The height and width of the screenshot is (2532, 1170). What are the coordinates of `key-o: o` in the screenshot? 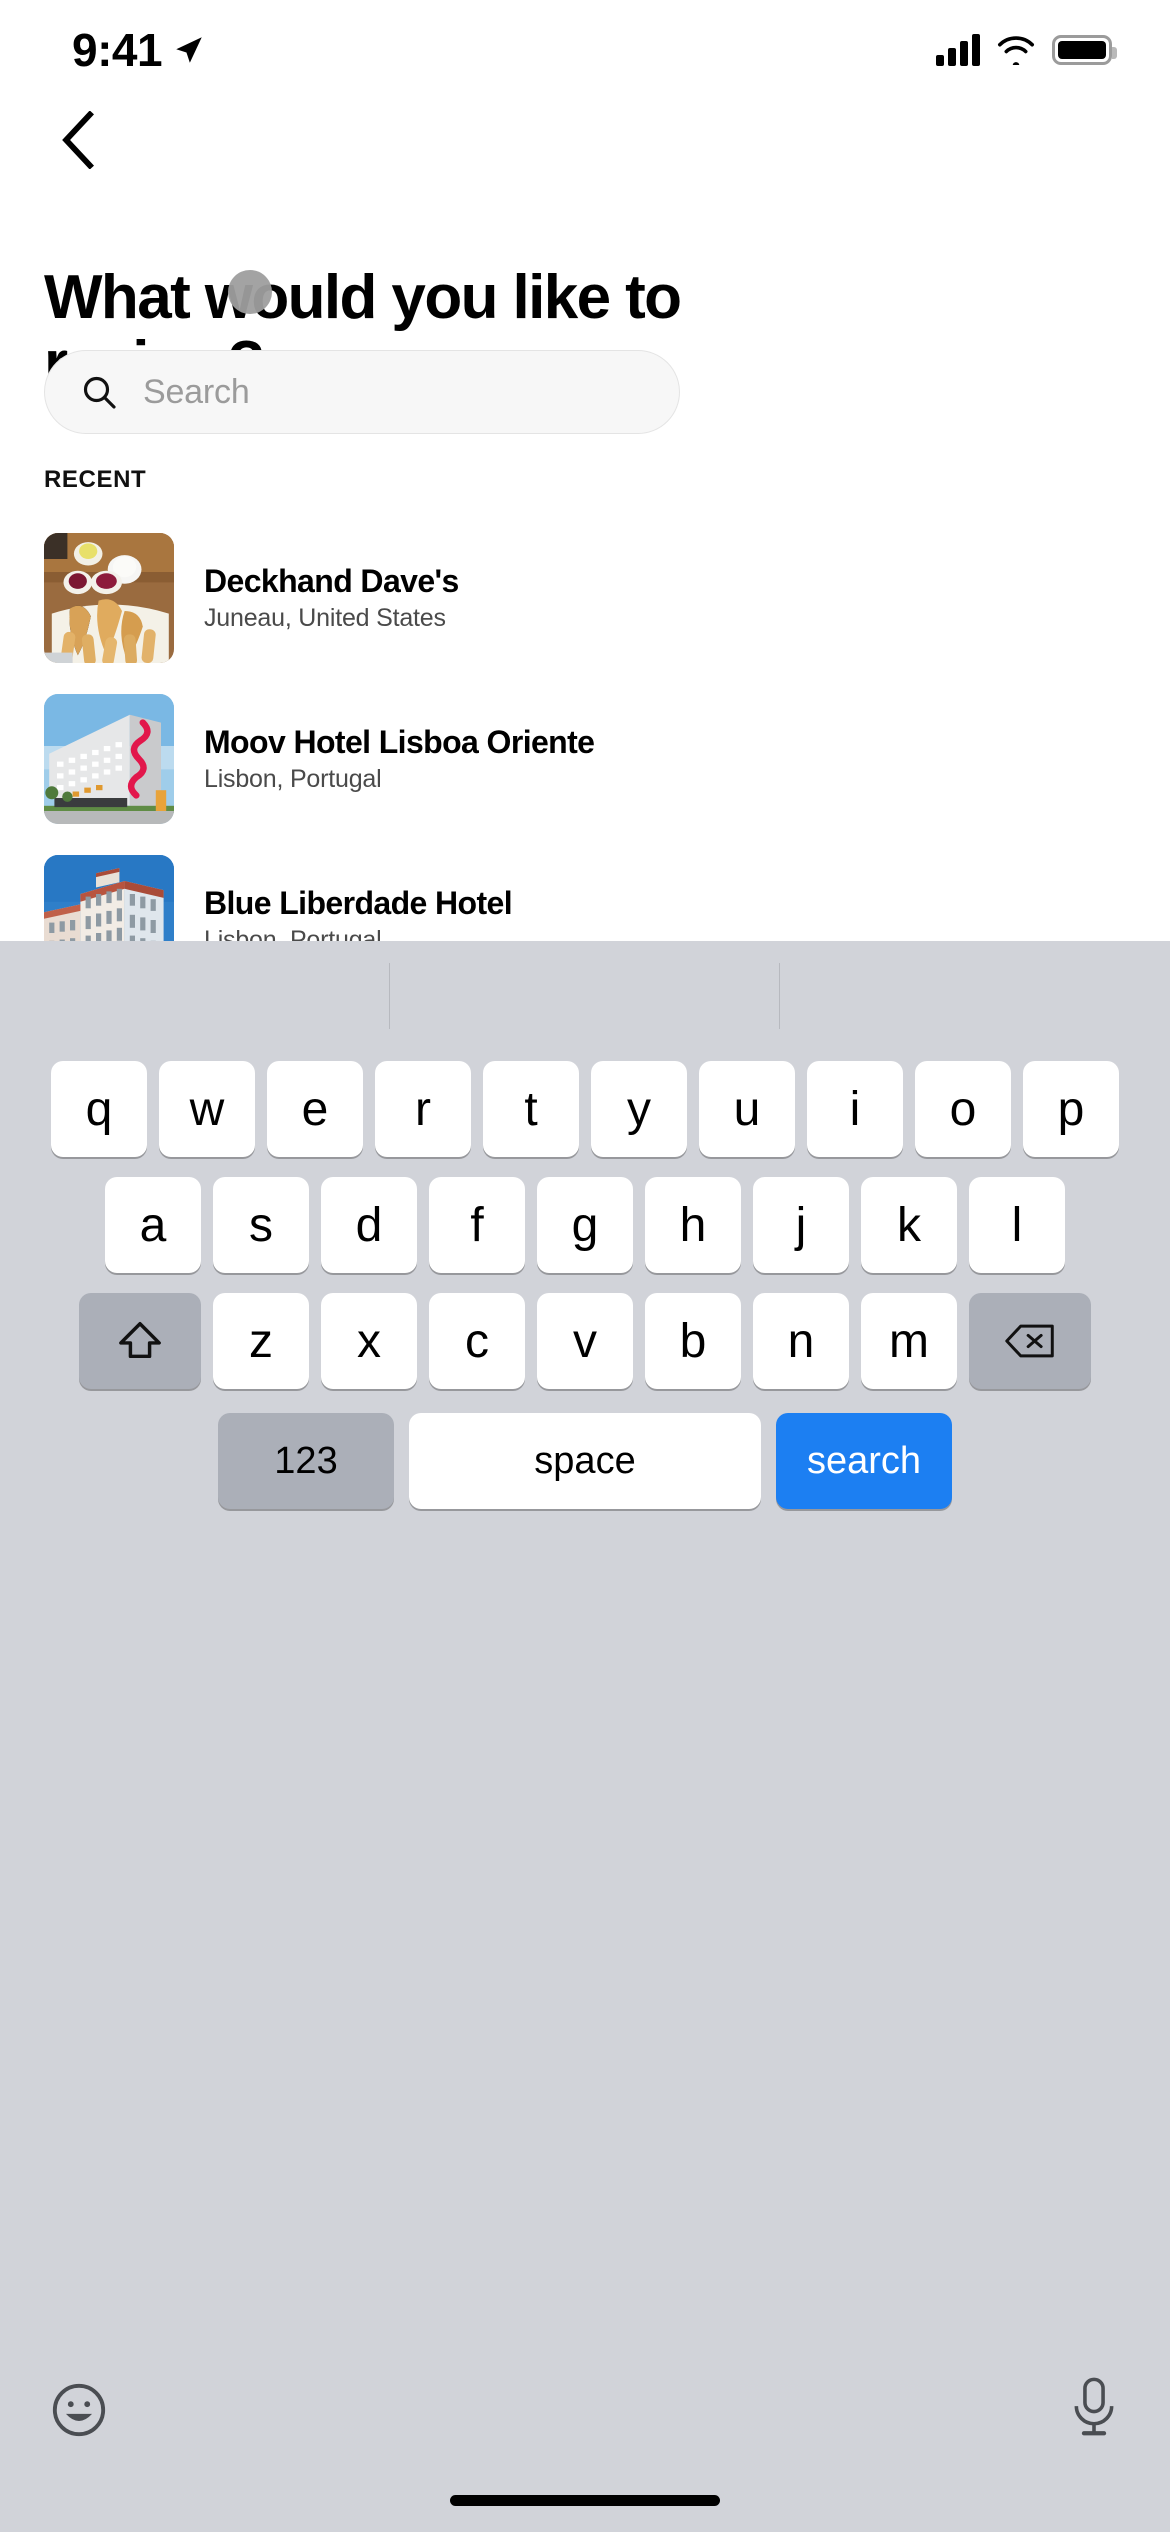 It's located at (963, 1109).